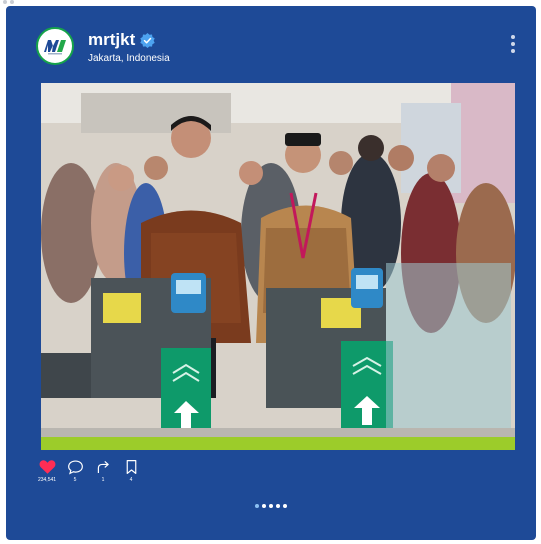 Image resolution: width=541 pixels, height=544 pixels. Describe the element at coordinates (47, 480) in the screenshot. I see `like-count: 234,541` at that location.